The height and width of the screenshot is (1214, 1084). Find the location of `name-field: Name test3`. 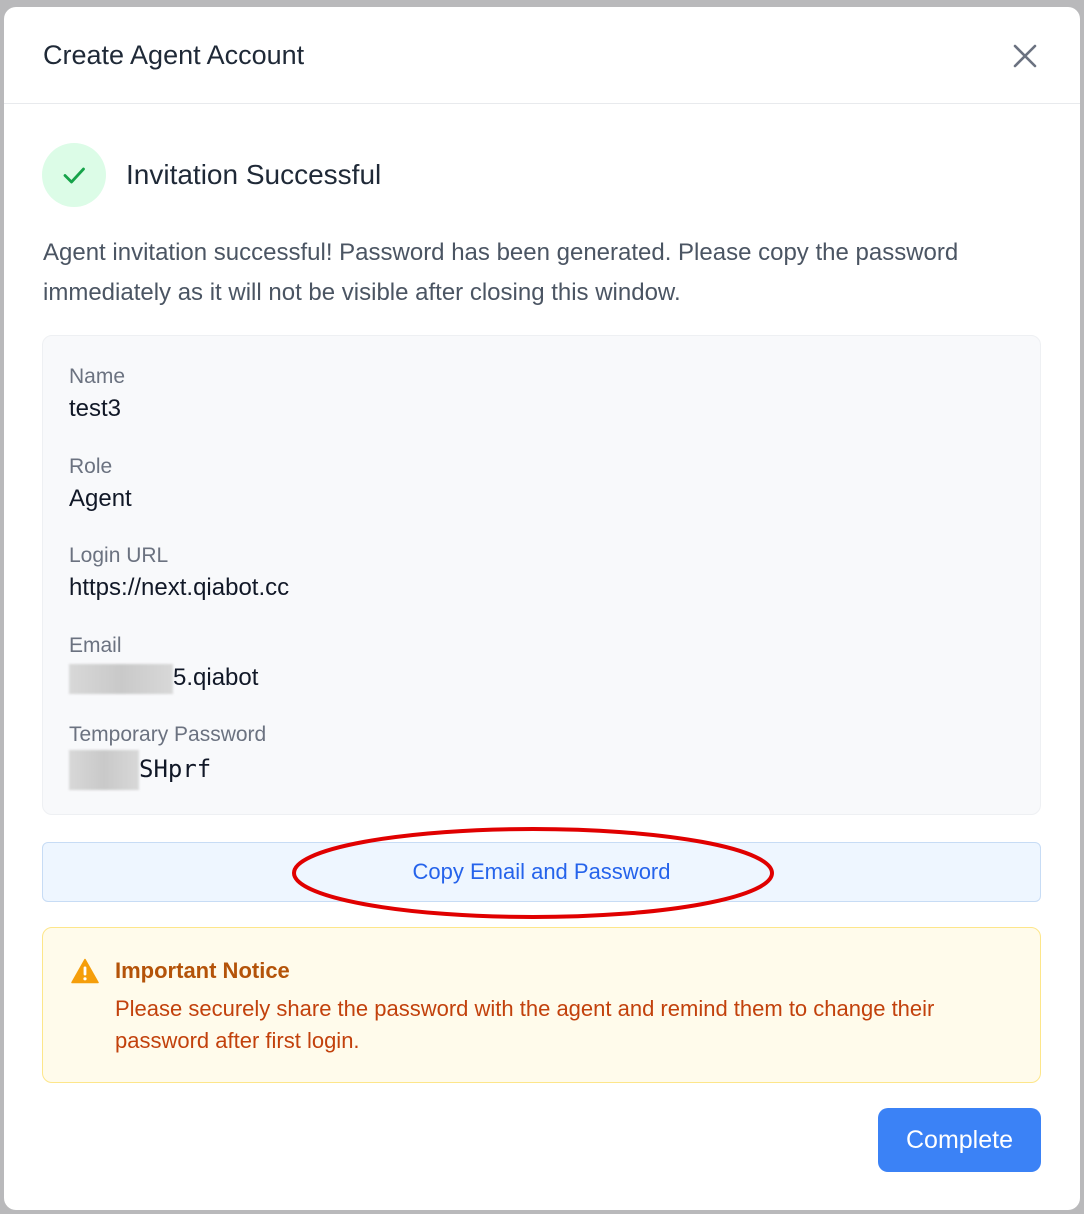

name-field: Name test3 is located at coordinates (97, 395).